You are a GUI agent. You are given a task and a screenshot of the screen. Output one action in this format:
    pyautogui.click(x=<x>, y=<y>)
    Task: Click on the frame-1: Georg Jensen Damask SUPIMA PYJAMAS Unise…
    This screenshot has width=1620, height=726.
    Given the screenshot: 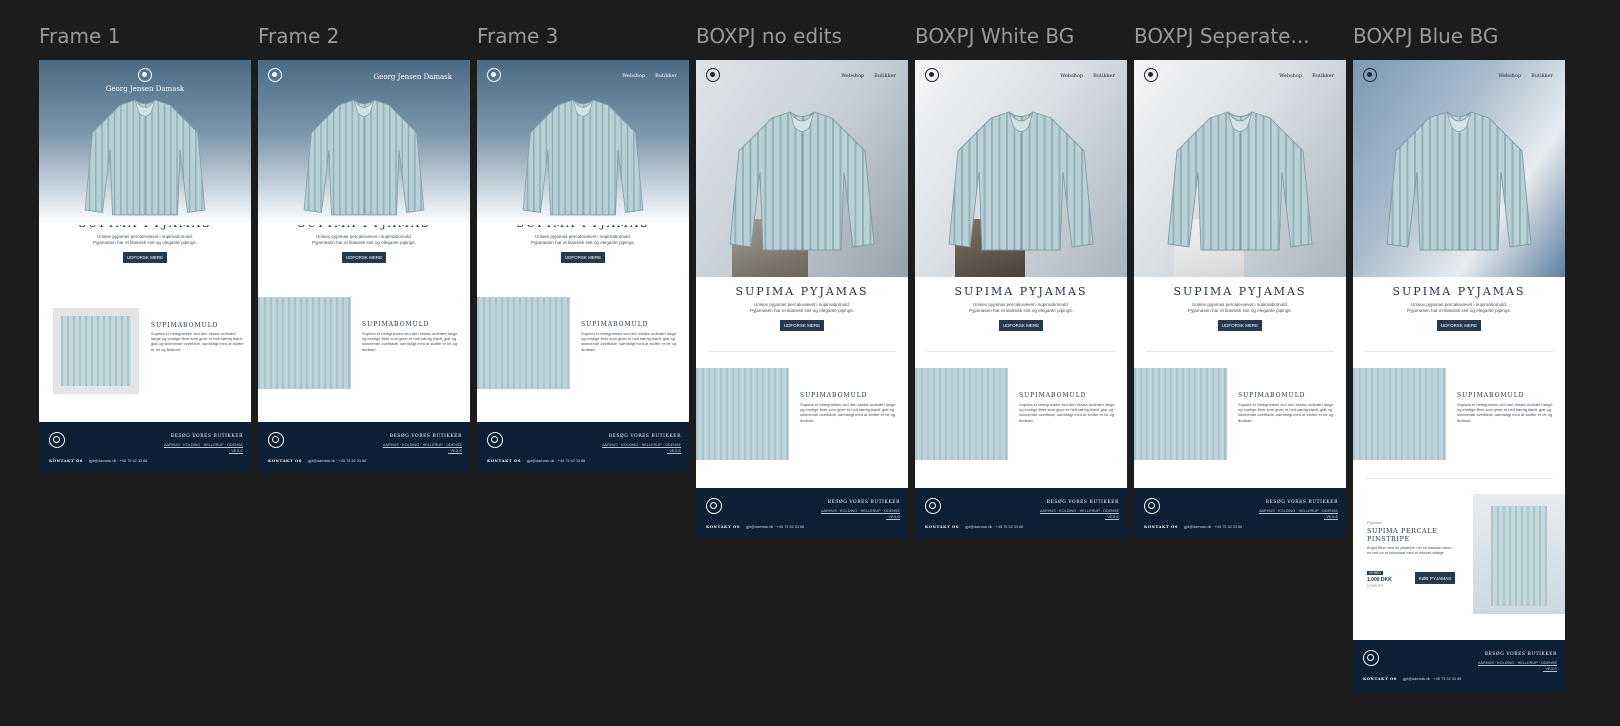 What is the action you would take?
    pyautogui.click(x=145, y=266)
    